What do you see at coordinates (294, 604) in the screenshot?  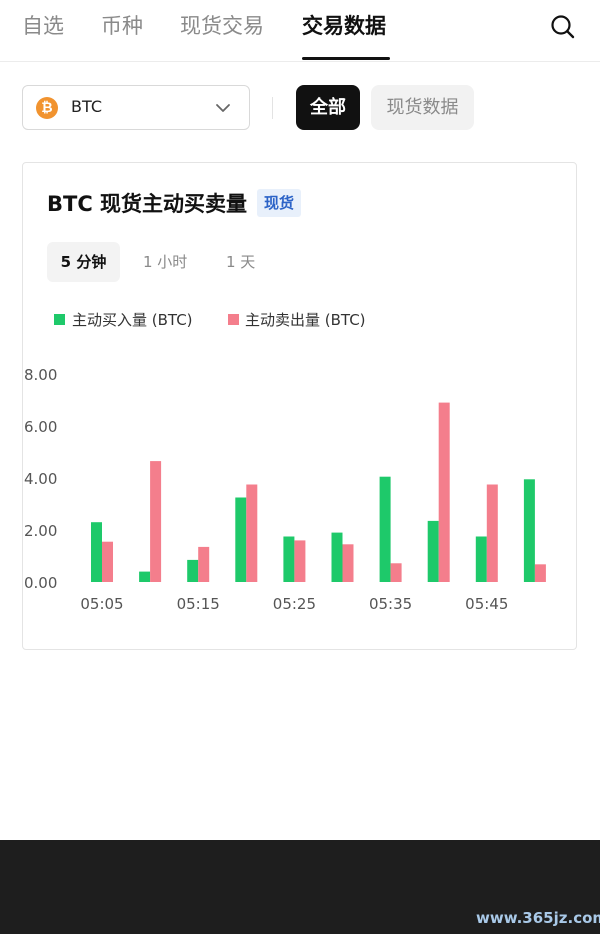 I see `x-tick-label: 05:25` at bounding box center [294, 604].